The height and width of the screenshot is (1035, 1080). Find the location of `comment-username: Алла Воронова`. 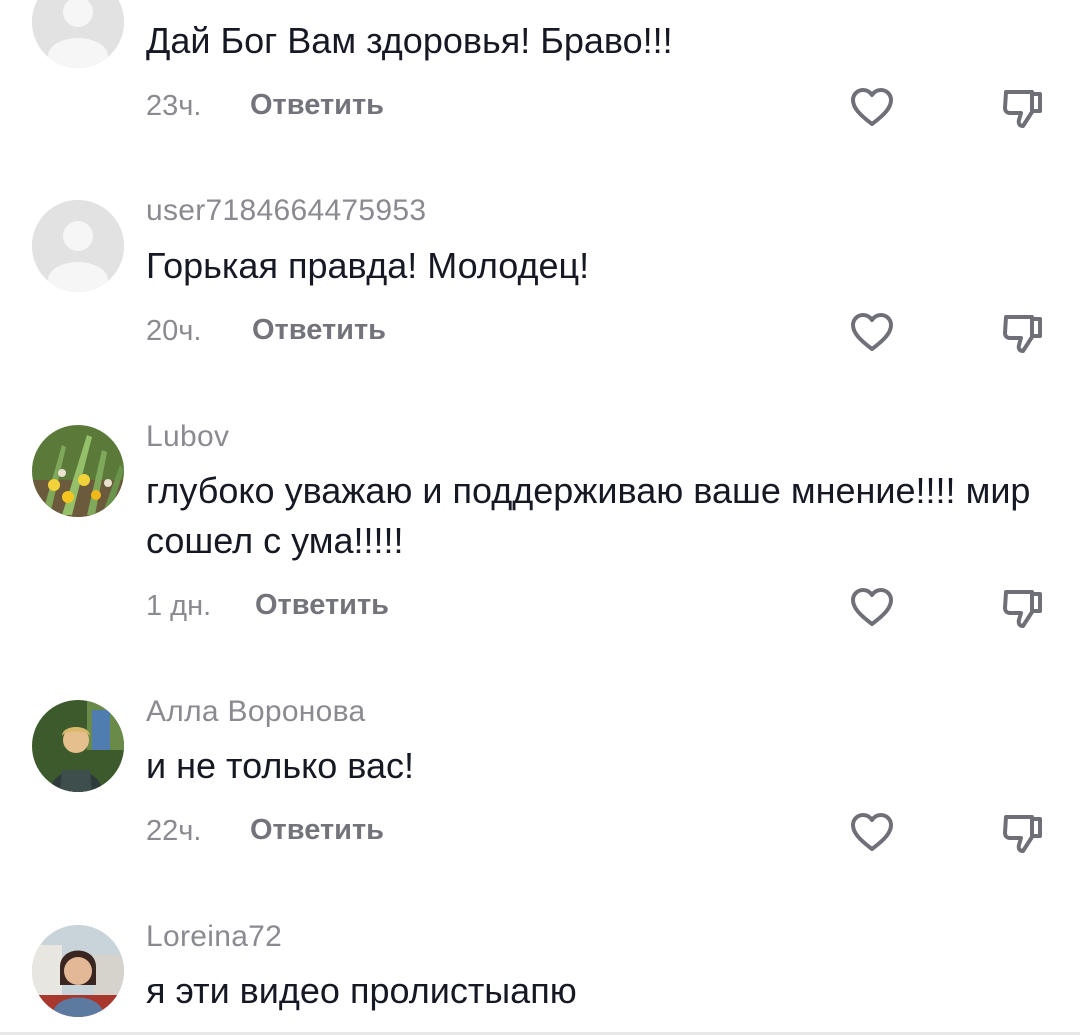

comment-username: Алла Воронова is located at coordinates (256, 712).